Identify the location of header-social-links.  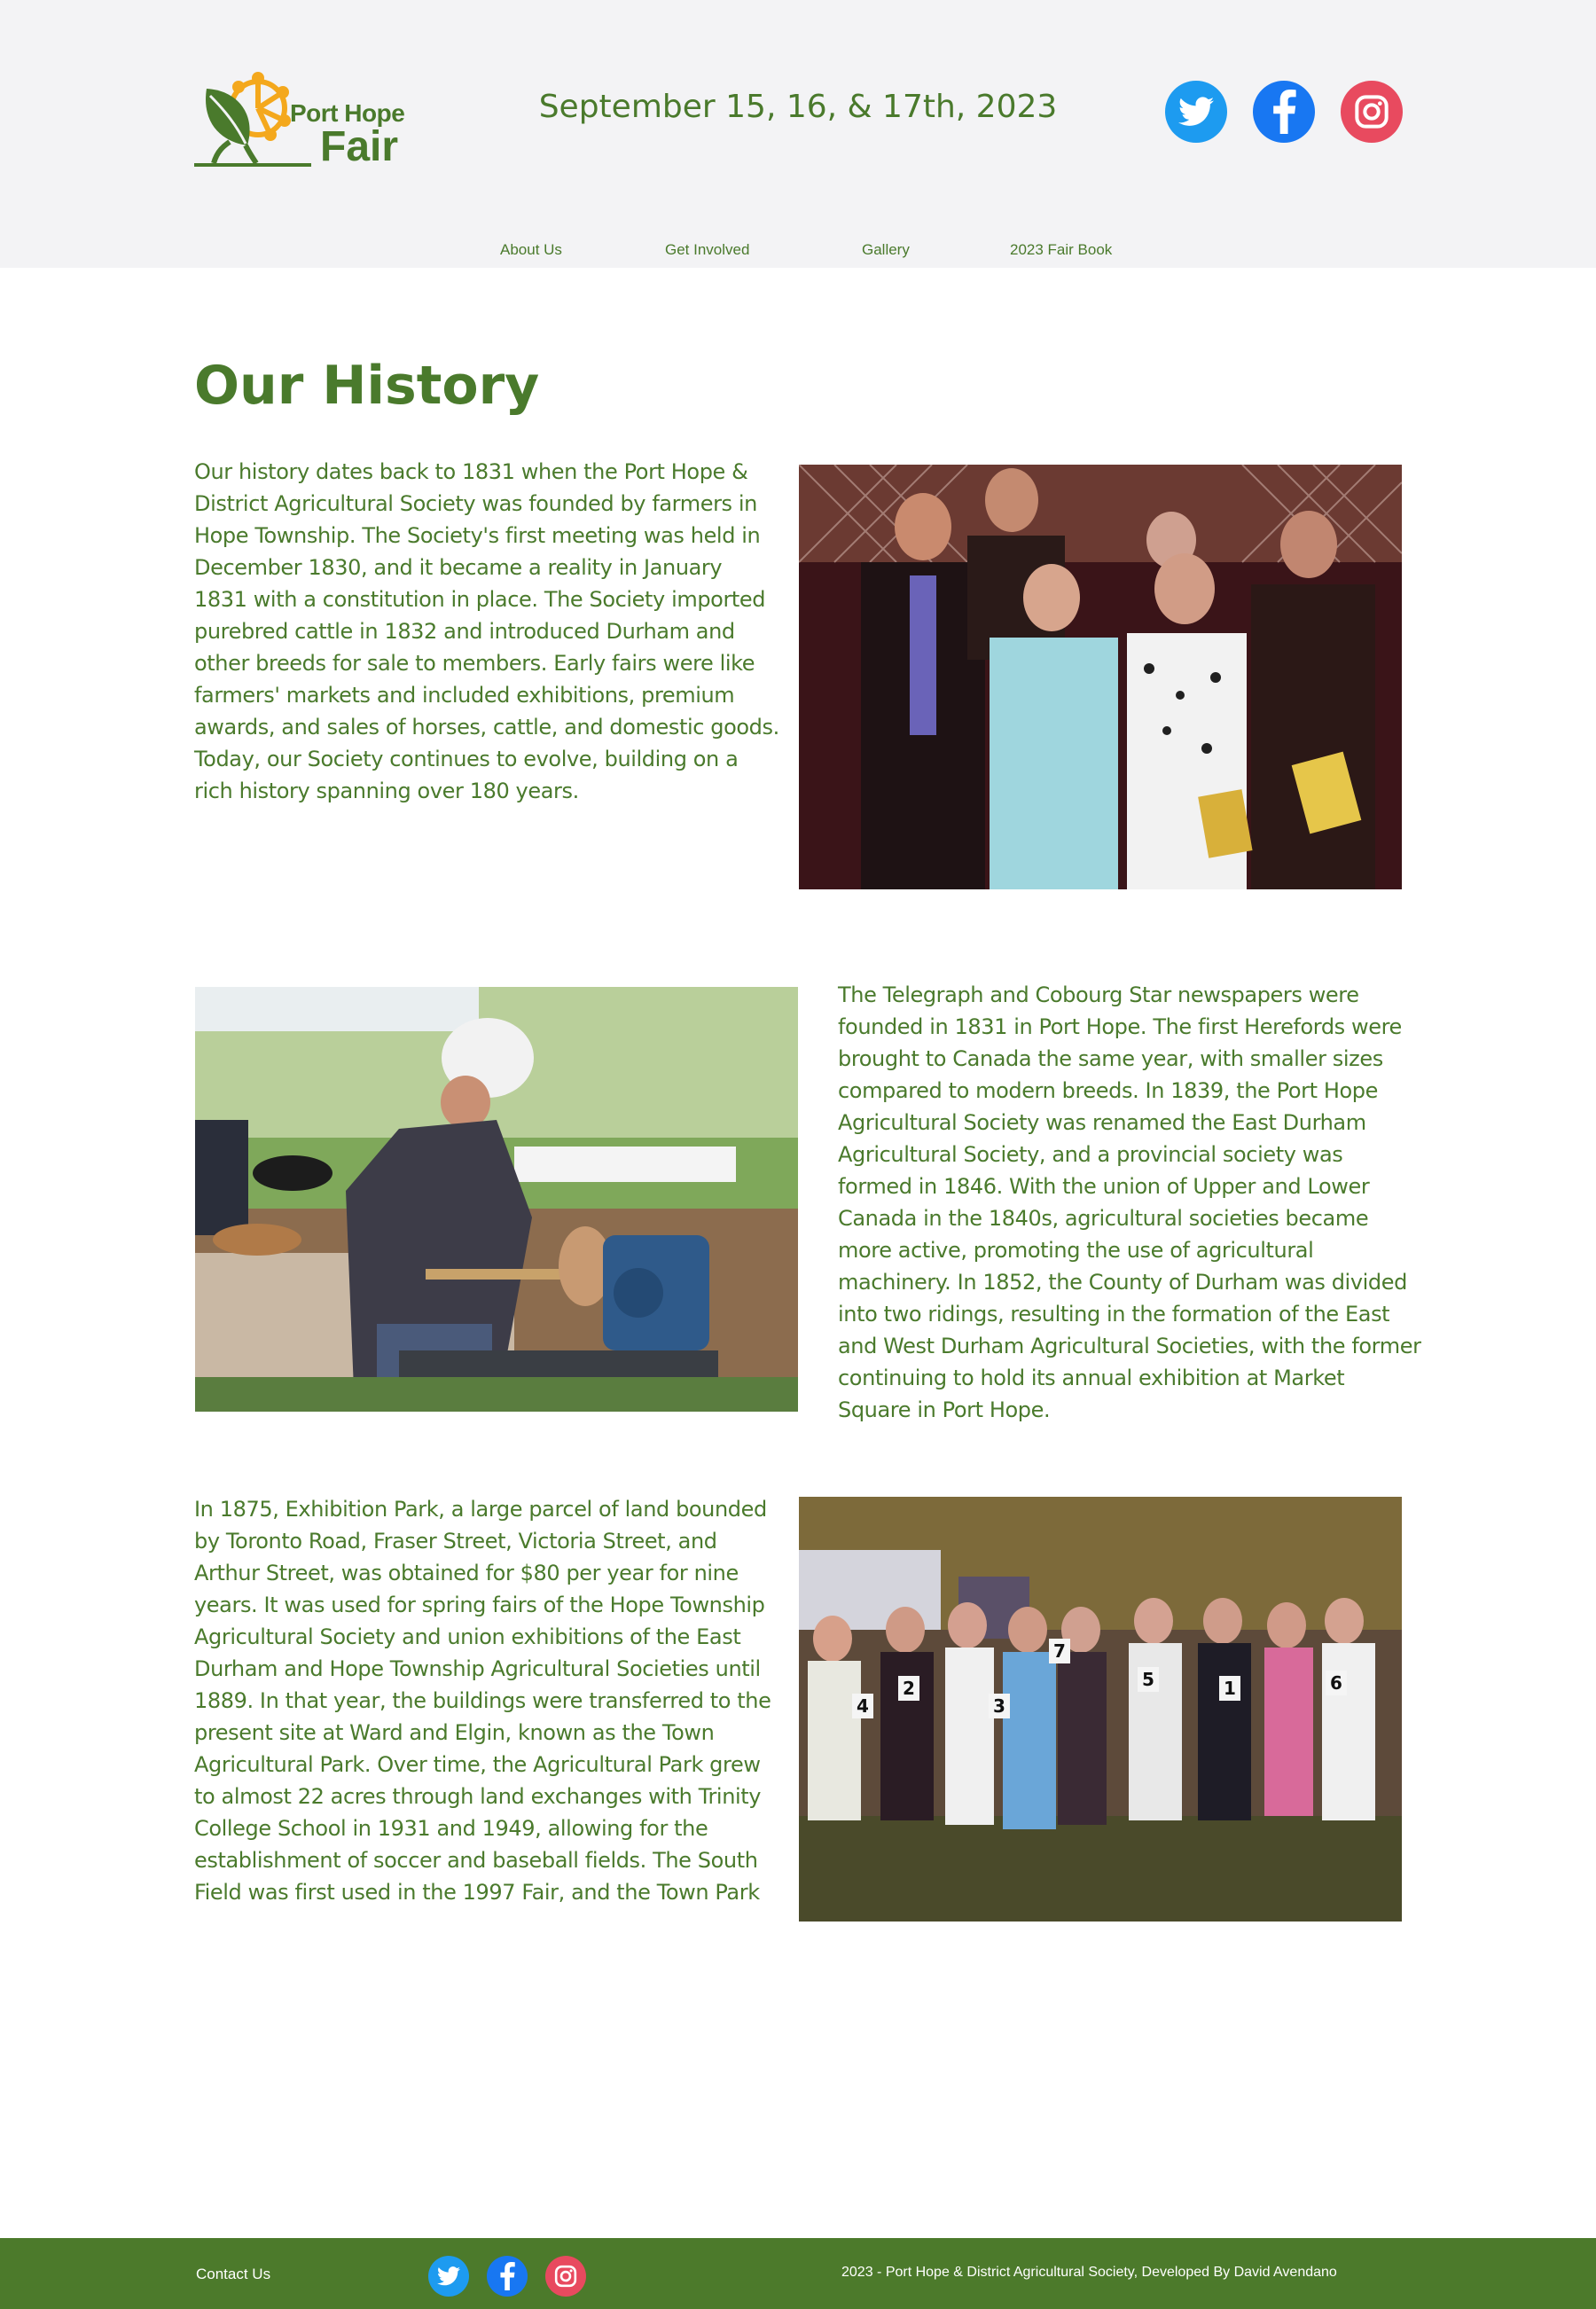
(1284, 112).